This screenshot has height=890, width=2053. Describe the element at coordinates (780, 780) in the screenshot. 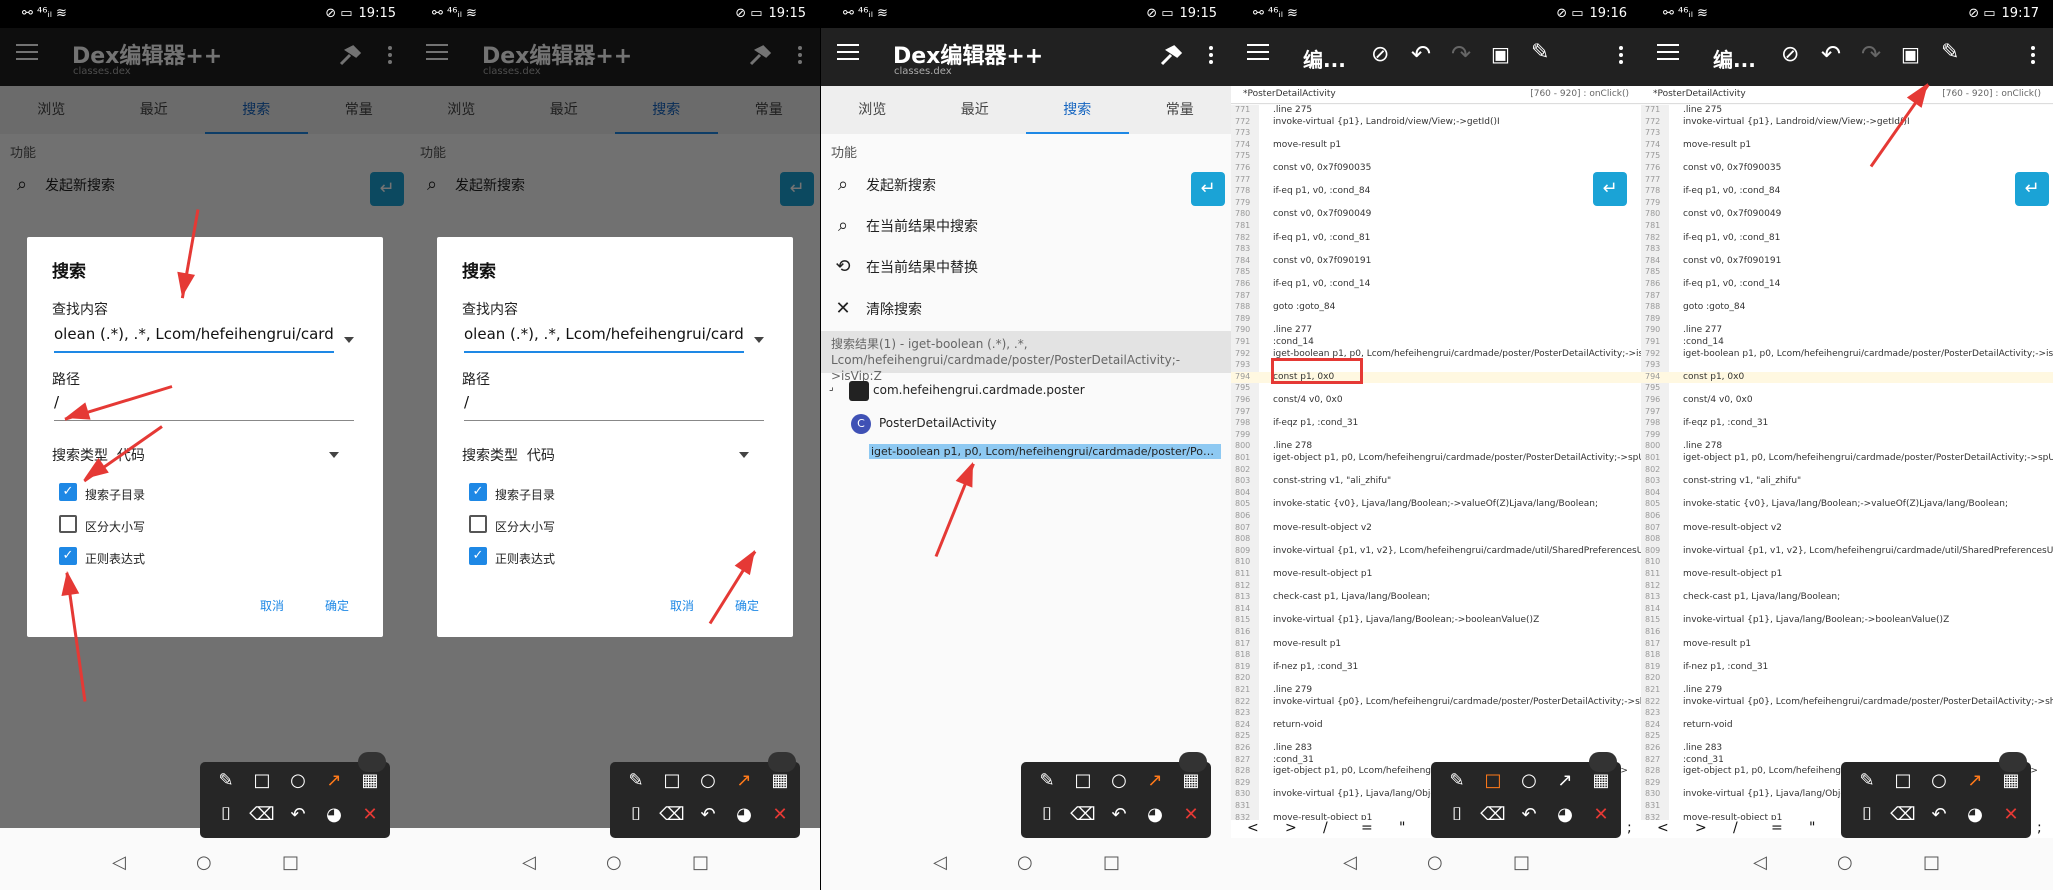

I see `mosaic-icon: ▦` at that location.